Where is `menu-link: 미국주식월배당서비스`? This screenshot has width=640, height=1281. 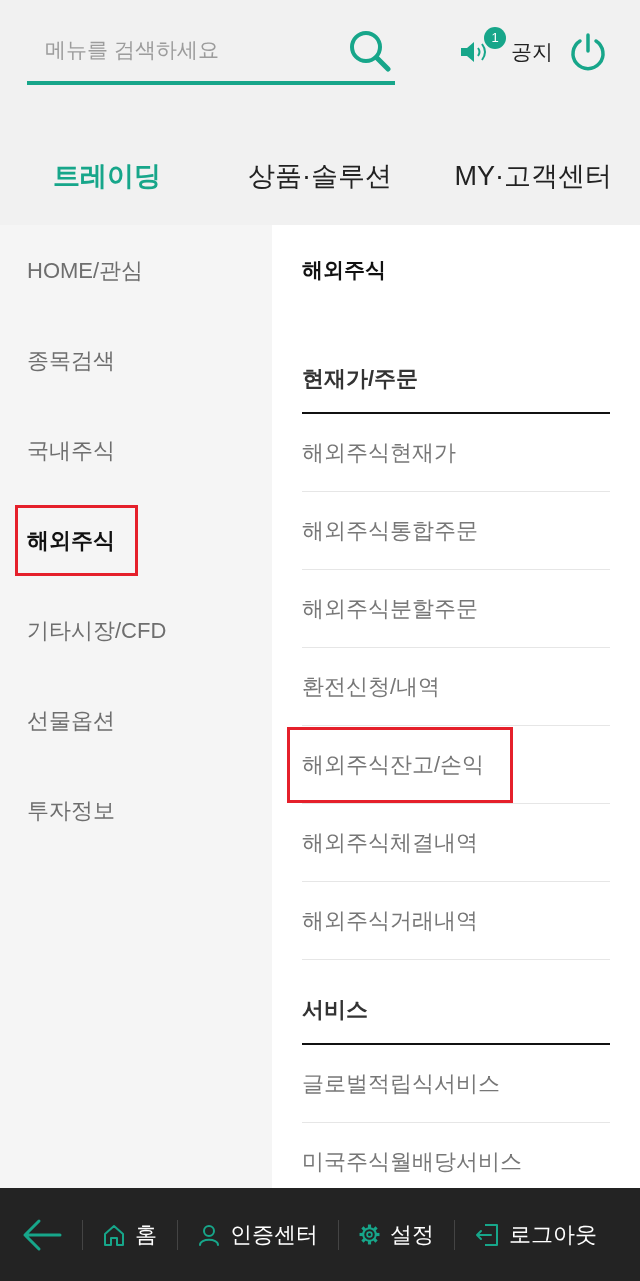
menu-link: 미국주식월배당서비스 is located at coordinates (412, 1155).